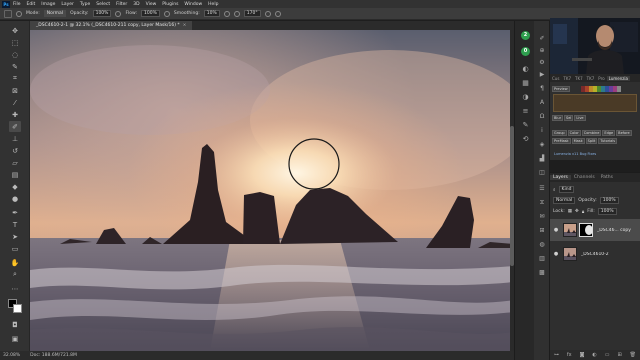 This screenshot has height=360, width=640. I want to click on lasso-icon: ◌, so click(15, 54).